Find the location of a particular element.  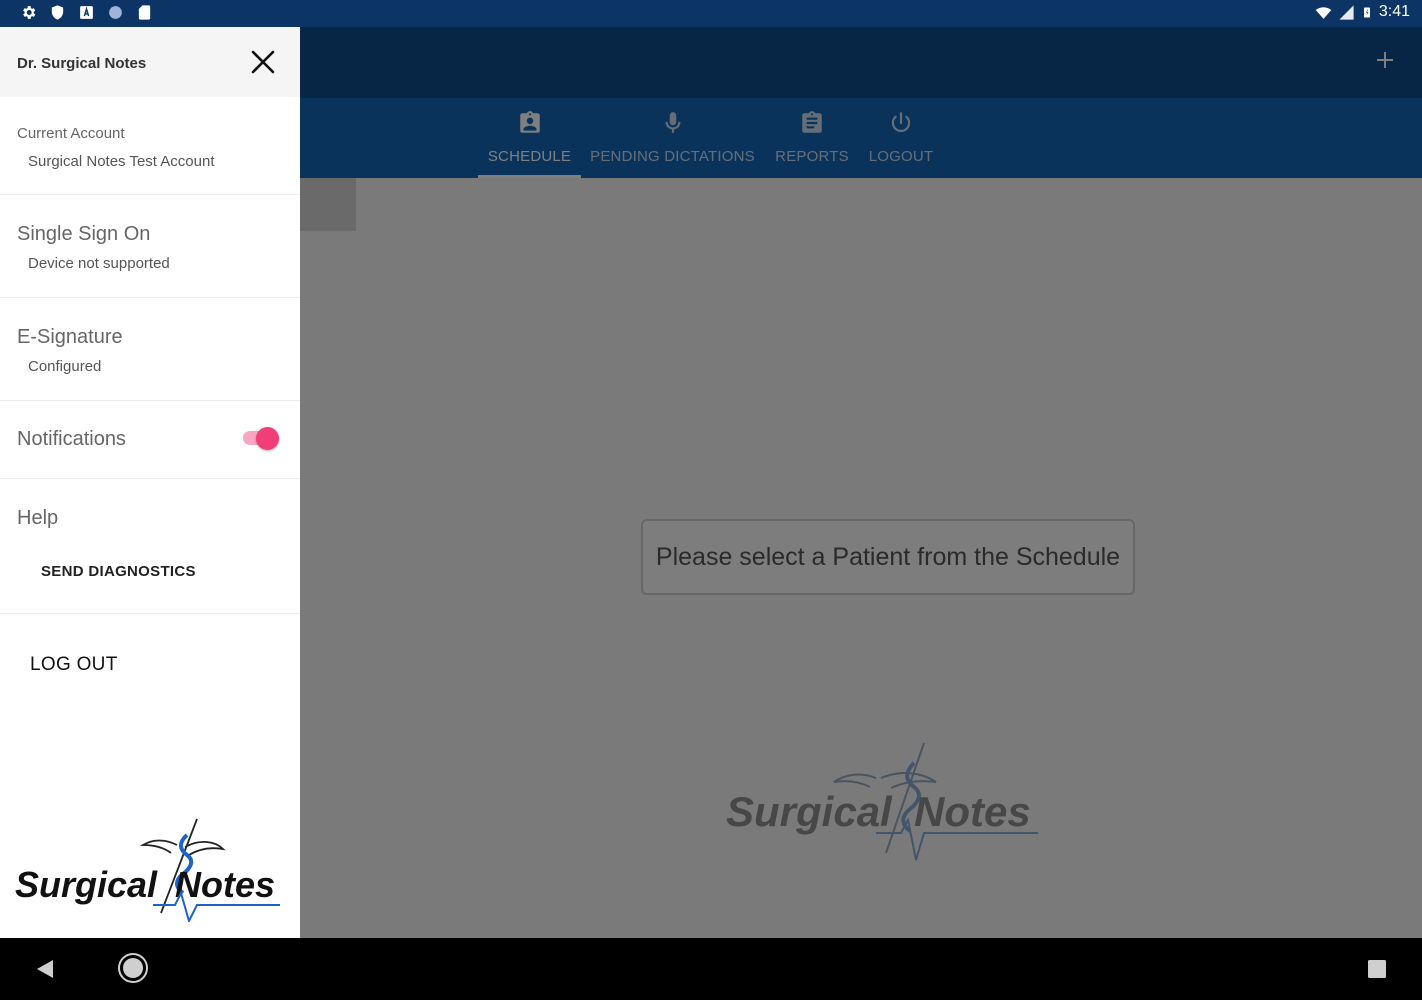

shield-icon is located at coordinates (57, 12).